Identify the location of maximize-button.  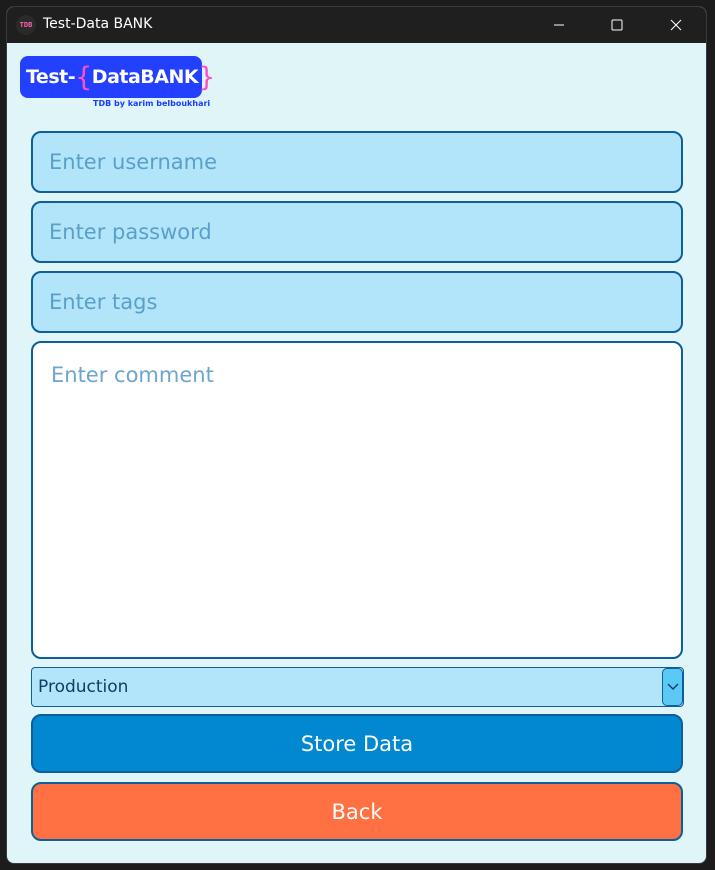
(617, 25).